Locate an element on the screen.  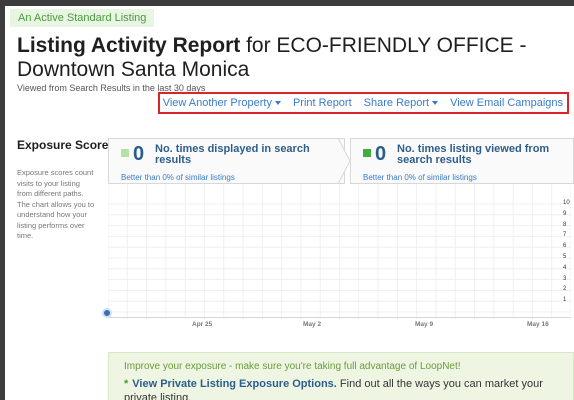
x-tick-label: May 2 is located at coordinates (312, 324).